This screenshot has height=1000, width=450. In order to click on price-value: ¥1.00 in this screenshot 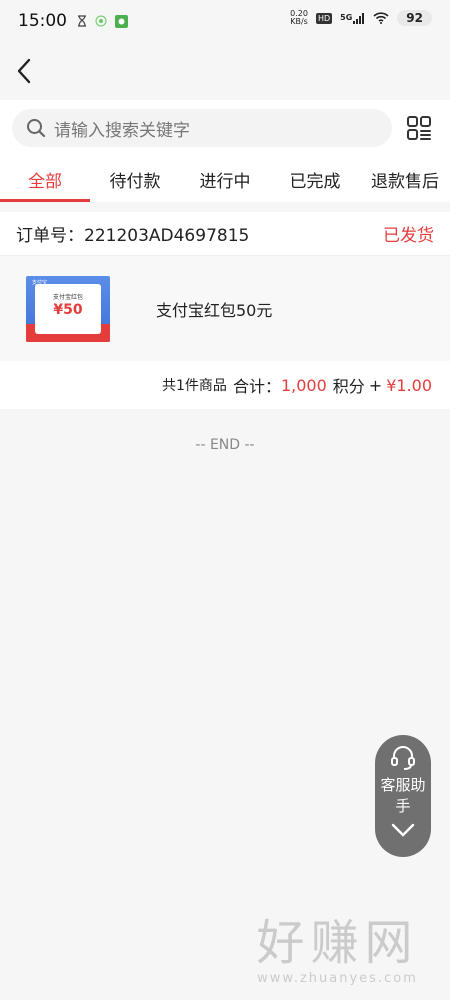, I will do `click(409, 385)`.